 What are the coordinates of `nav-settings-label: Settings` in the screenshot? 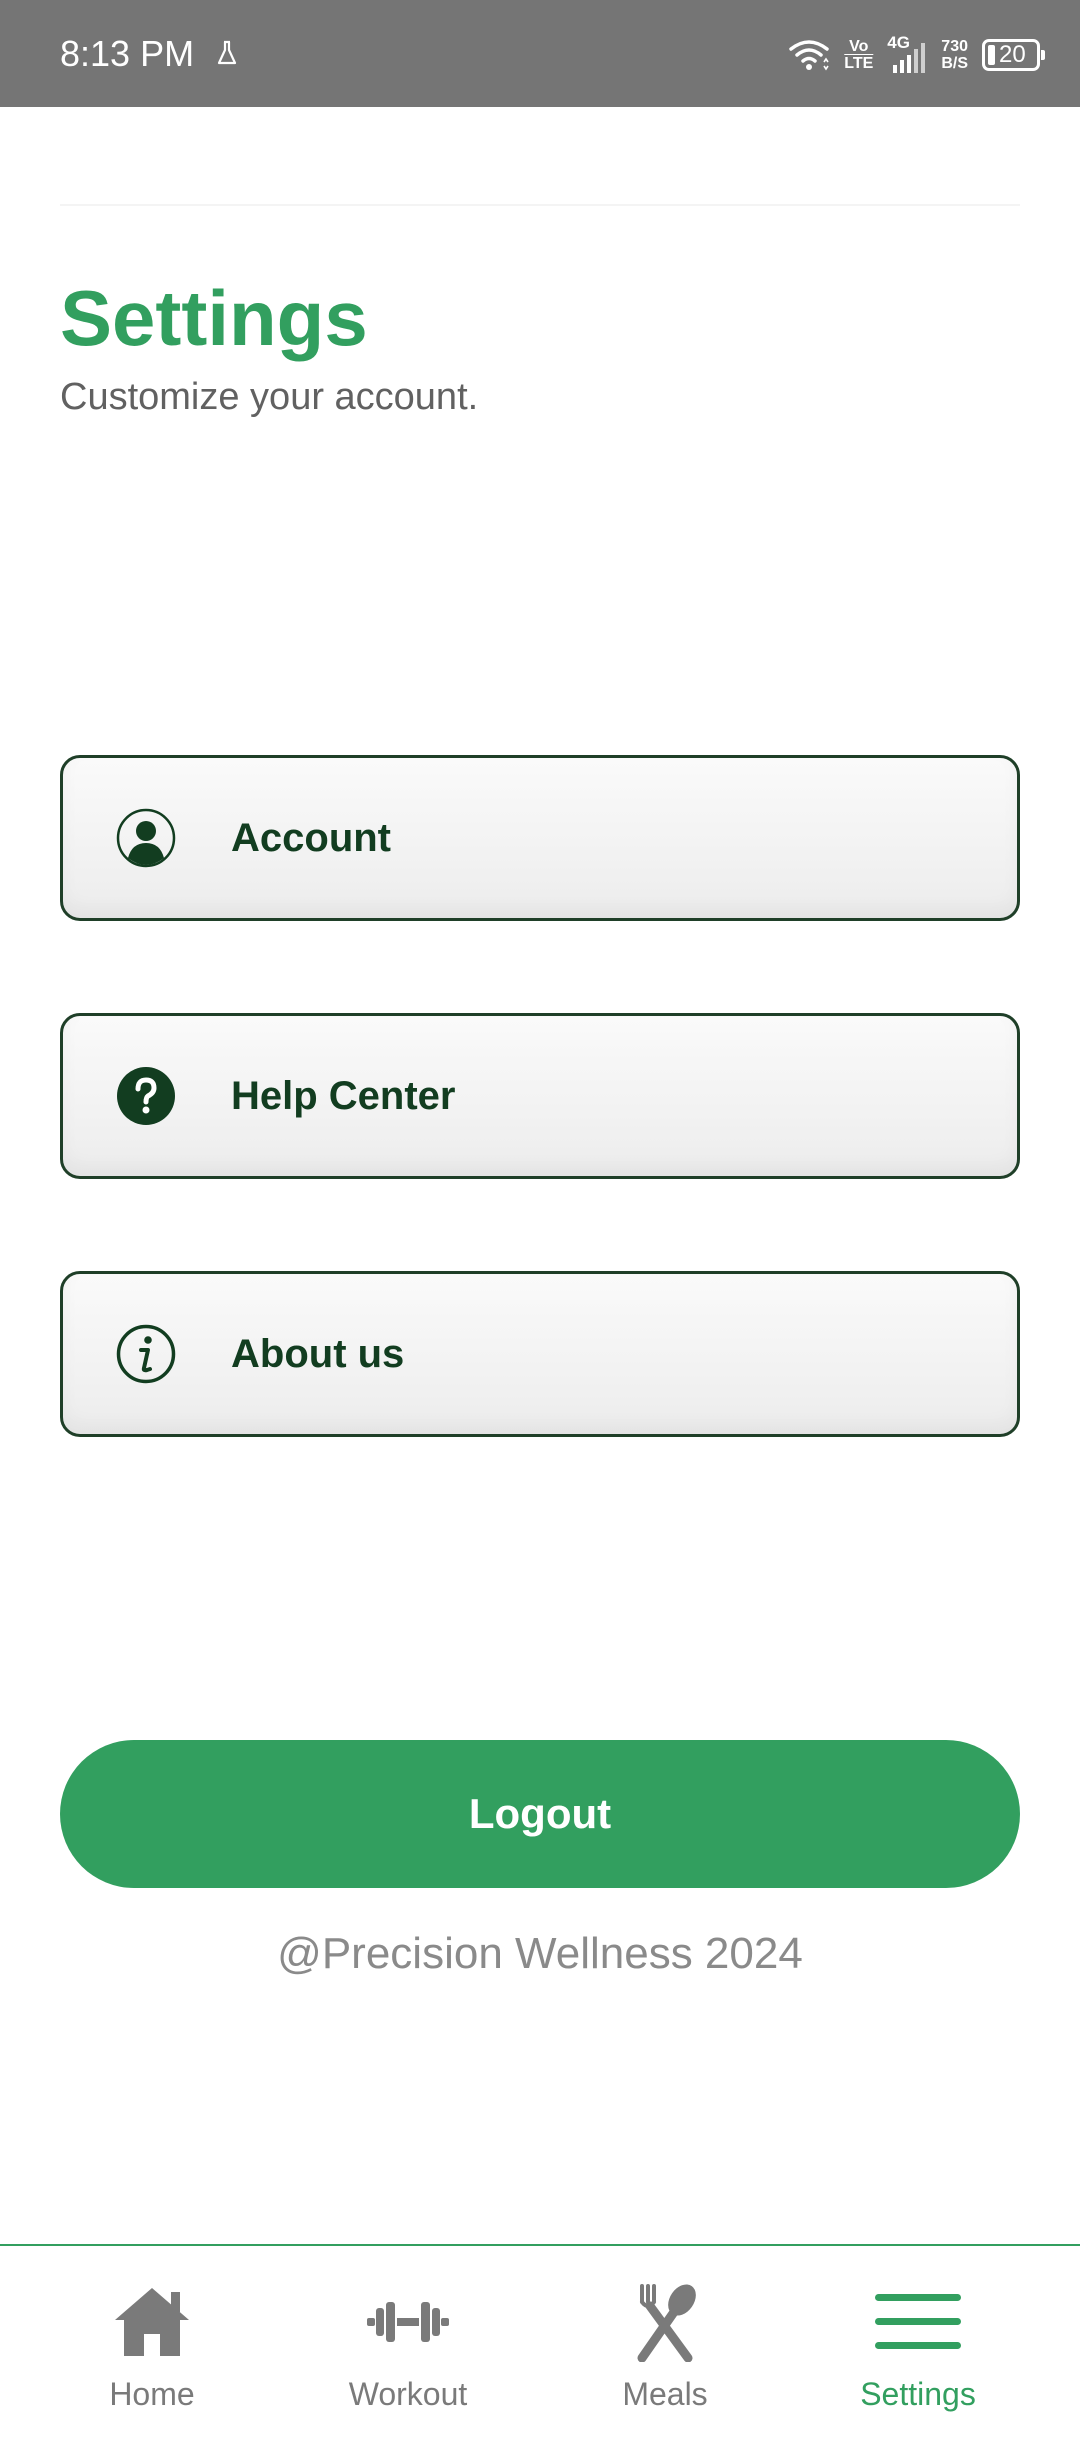 It's located at (918, 2394).